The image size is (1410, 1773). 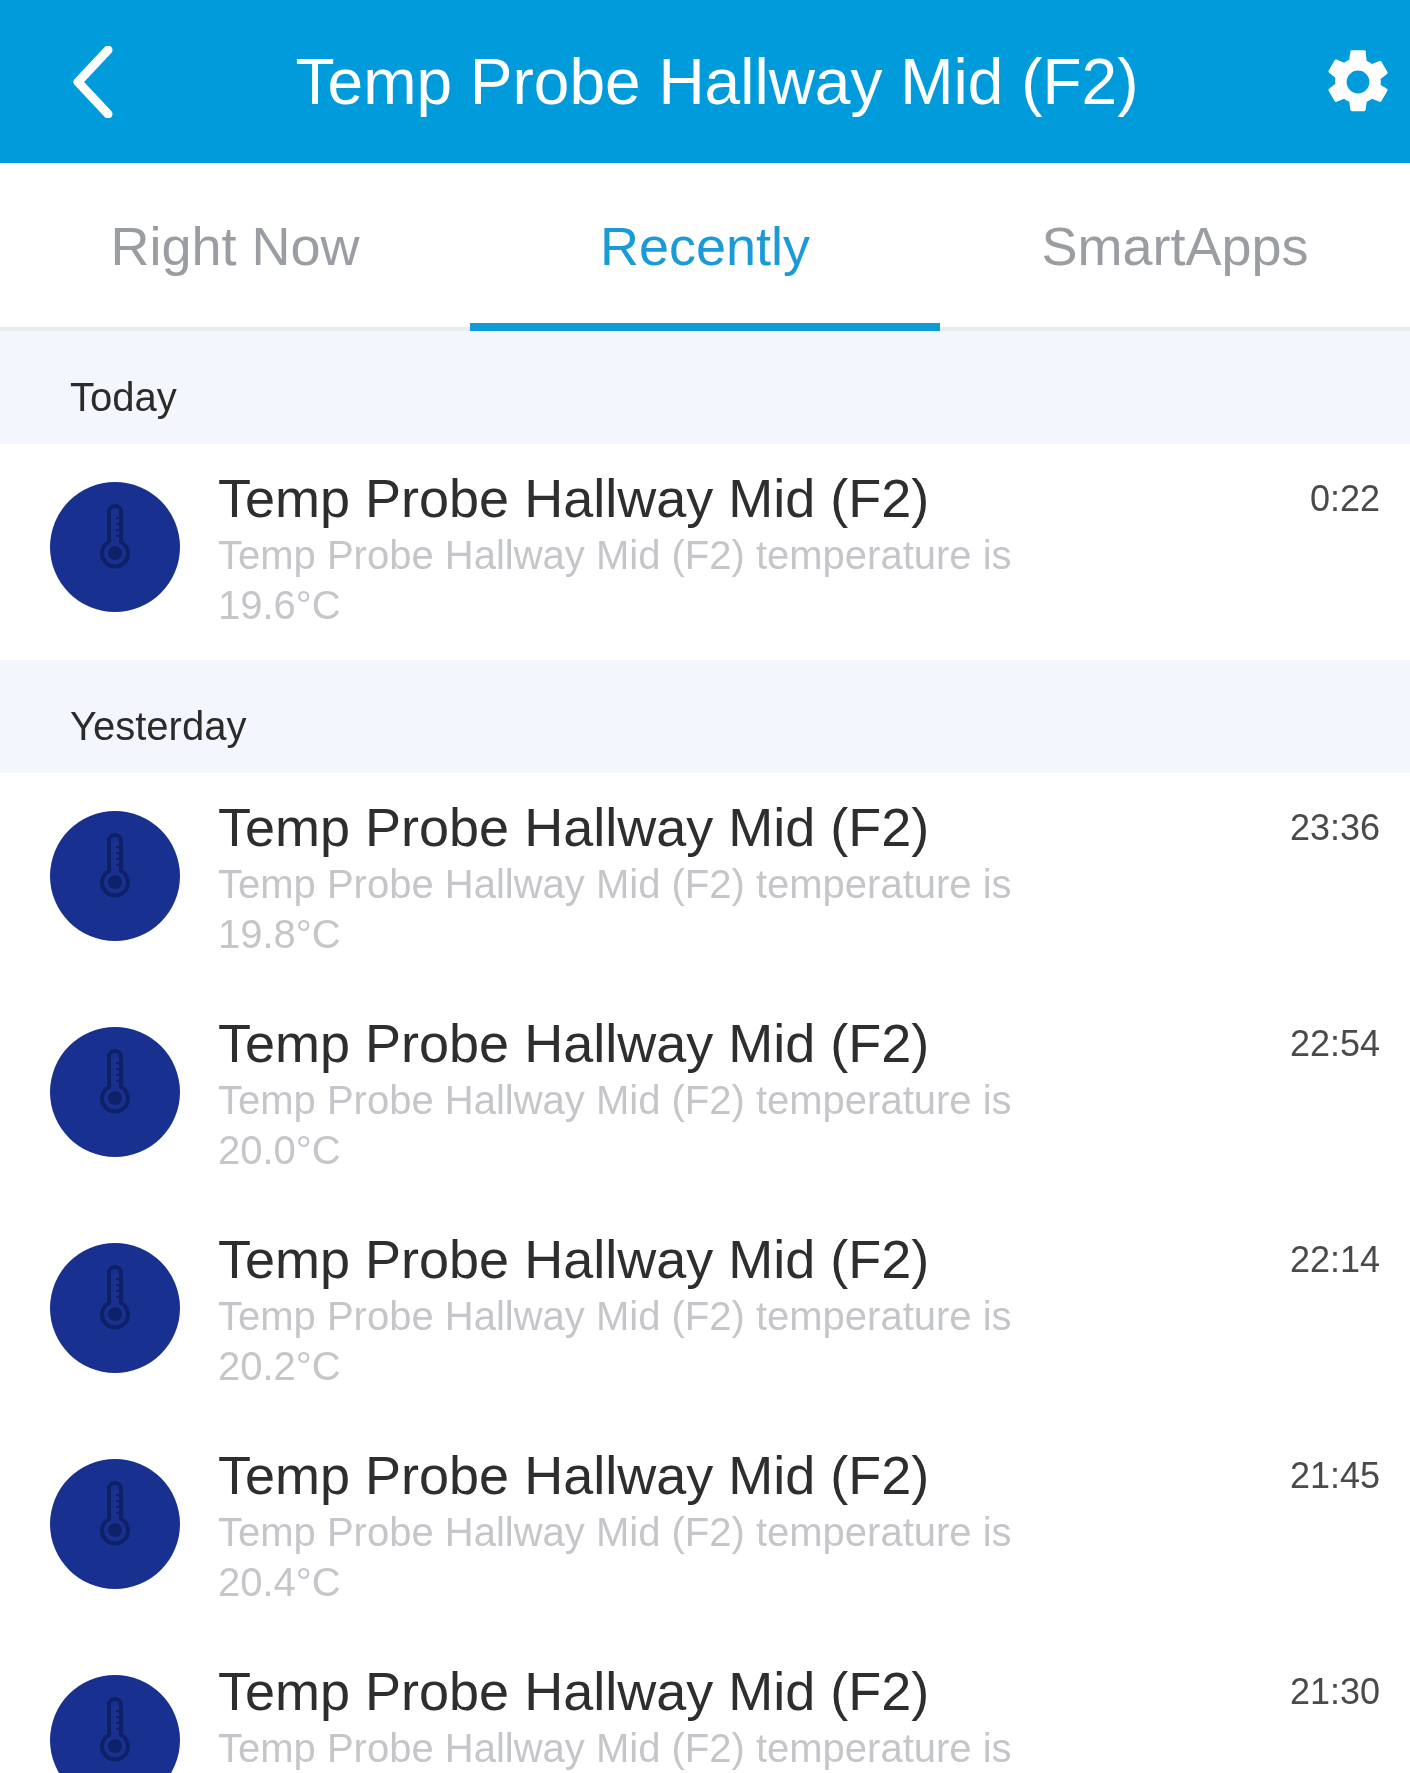 What do you see at coordinates (235, 247) in the screenshot?
I see `tab: Right Now` at bounding box center [235, 247].